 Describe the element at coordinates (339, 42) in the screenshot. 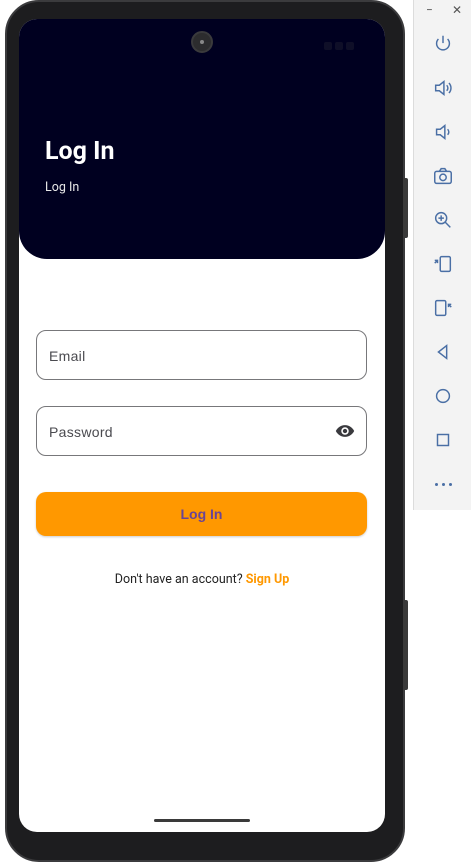

I see `status-icons` at that location.